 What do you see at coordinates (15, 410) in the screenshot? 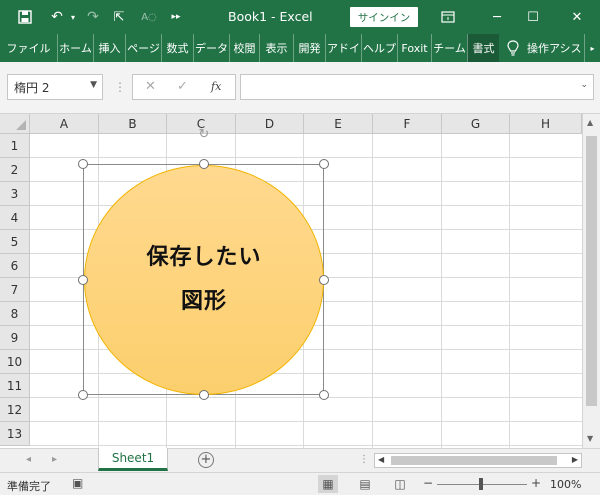
I see `row-header: 12` at bounding box center [15, 410].